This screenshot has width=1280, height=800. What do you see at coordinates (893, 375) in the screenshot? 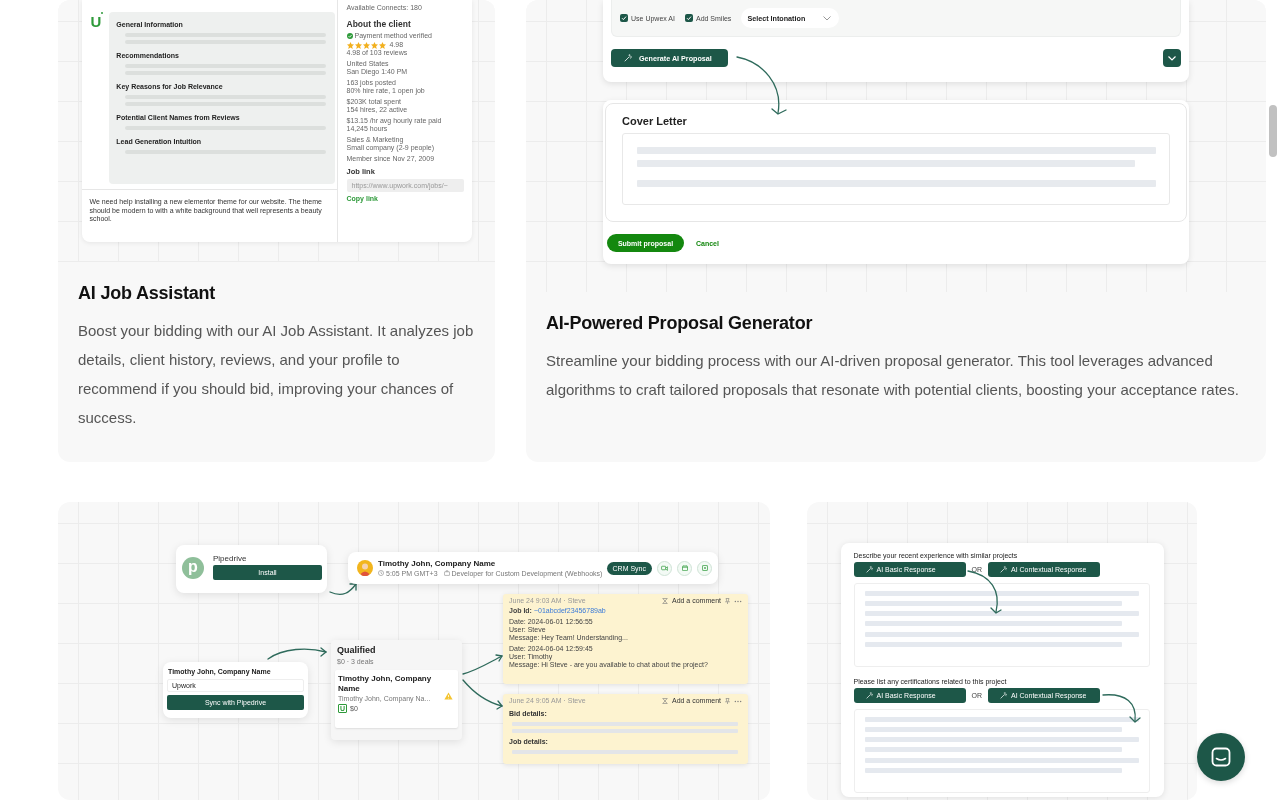
I see `card-description: Streamline your bidding process with our AI-driven proposal generator. This tool leverages advanced algorithms to craft tailored proposals that resonate with potential clients, boosting your acceptance rates.` at bounding box center [893, 375].